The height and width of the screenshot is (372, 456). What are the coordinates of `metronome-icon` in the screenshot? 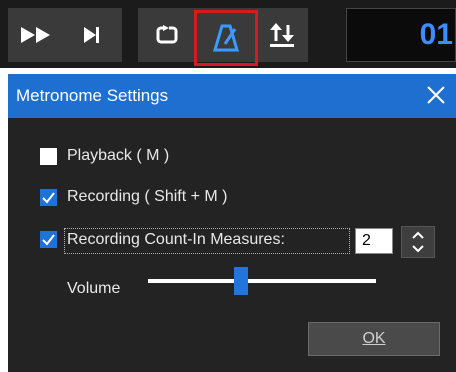 It's located at (226, 38).